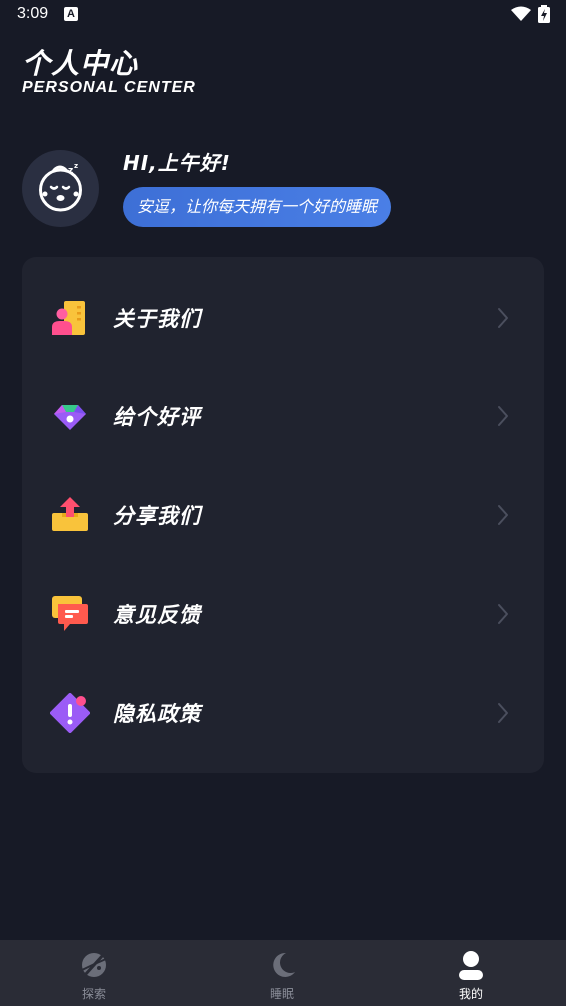  What do you see at coordinates (70, 514) in the screenshot?
I see `share-icon` at bounding box center [70, 514].